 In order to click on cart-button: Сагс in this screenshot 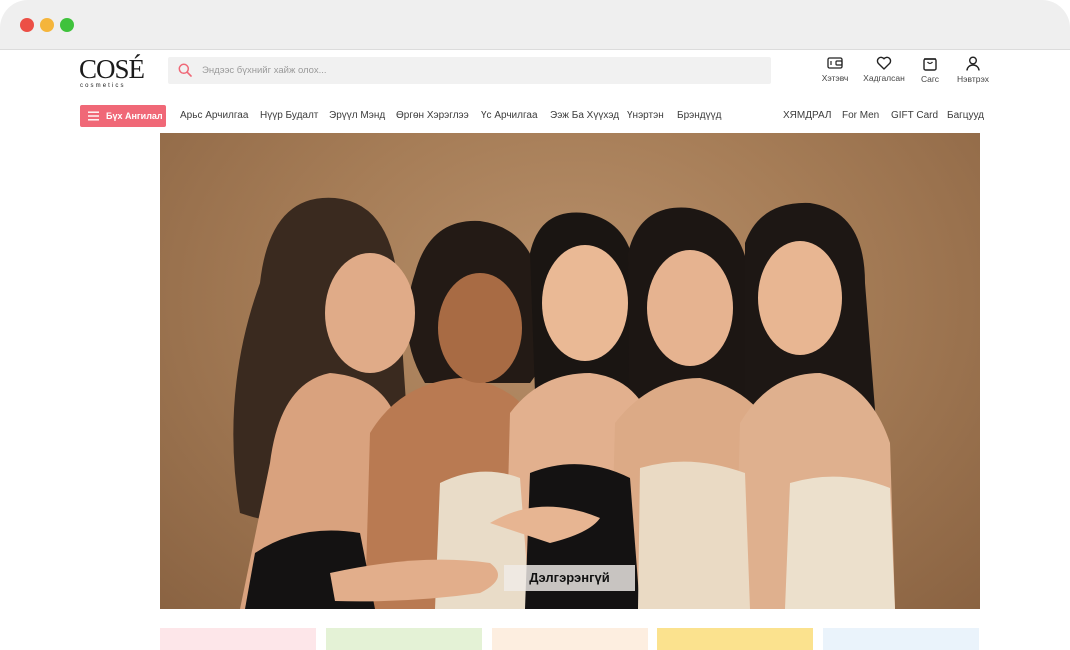, I will do `click(930, 72)`.